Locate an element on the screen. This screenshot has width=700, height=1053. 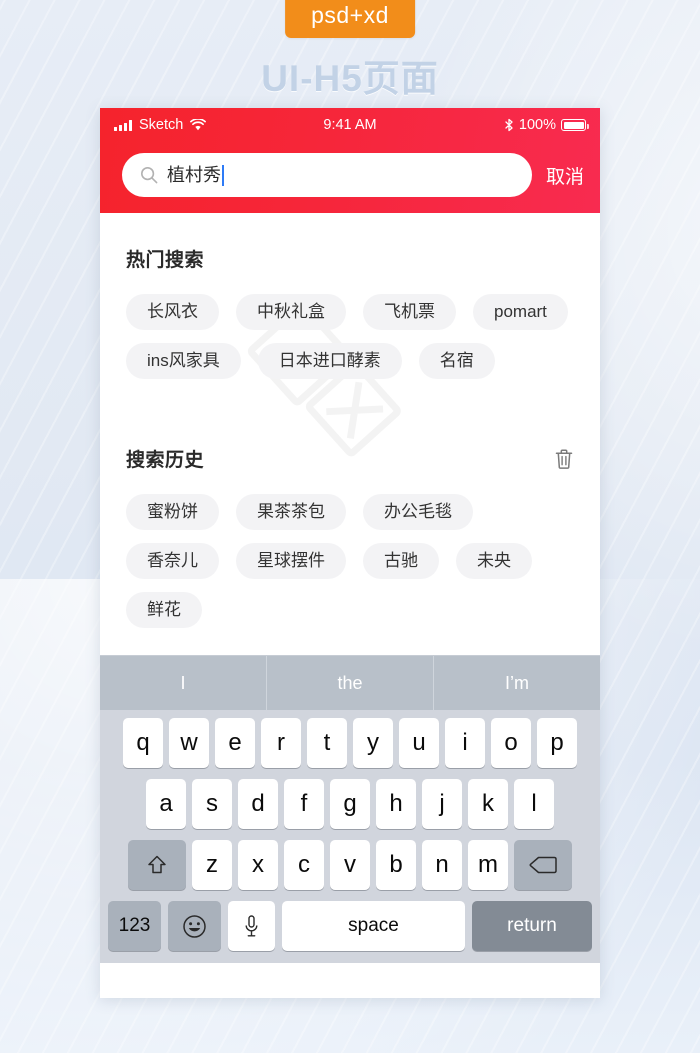
search-icon is located at coordinates (149, 175).